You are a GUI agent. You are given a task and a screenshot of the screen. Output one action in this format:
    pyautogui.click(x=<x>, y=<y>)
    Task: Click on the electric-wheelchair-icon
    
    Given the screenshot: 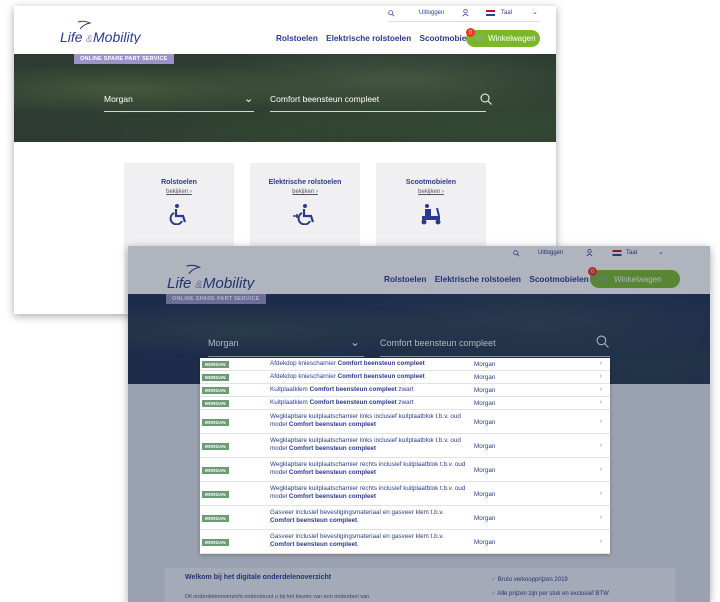 What is the action you would take?
    pyautogui.click(x=304, y=215)
    